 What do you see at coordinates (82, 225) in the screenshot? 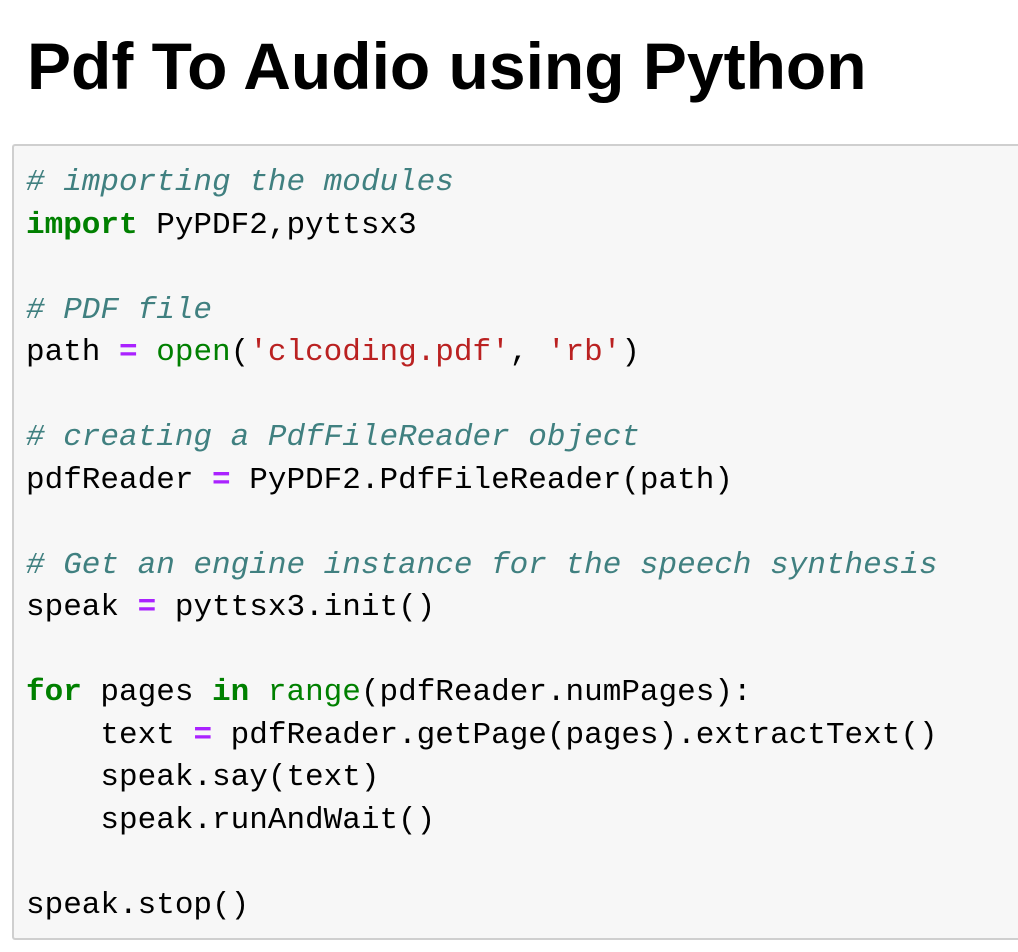
I see `code-token-keyword: import` at bounding box center [82, 225].